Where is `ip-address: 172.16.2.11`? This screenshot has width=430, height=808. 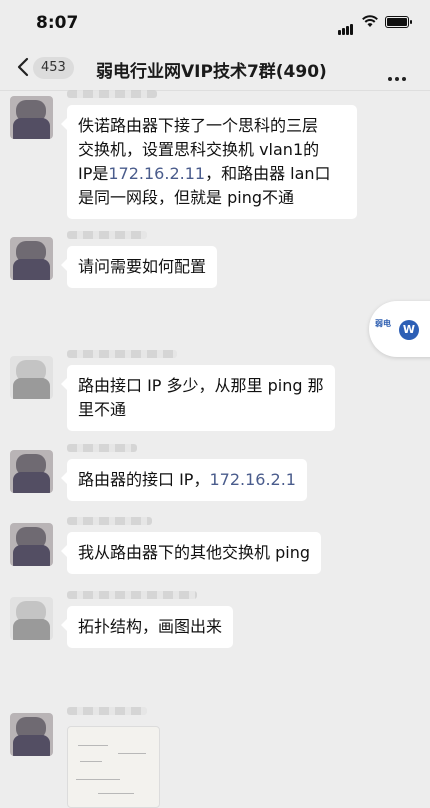 ip-address: 172.16.2.11 is located at coordinates (157, 173).